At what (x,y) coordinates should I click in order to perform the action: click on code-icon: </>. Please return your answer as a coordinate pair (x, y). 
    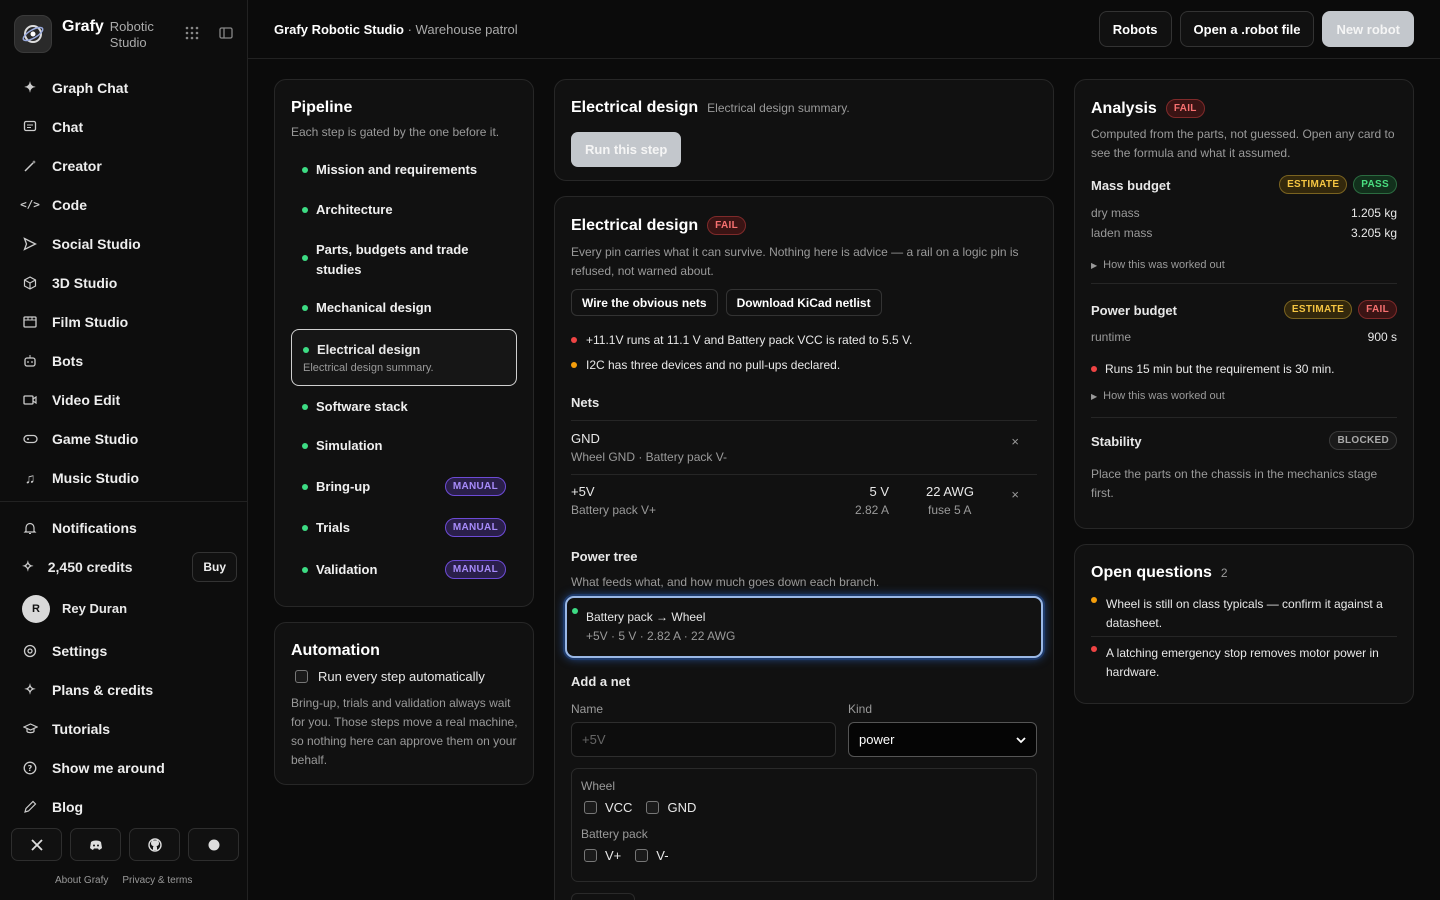
    Looking at the image, I should click on (30, 204).